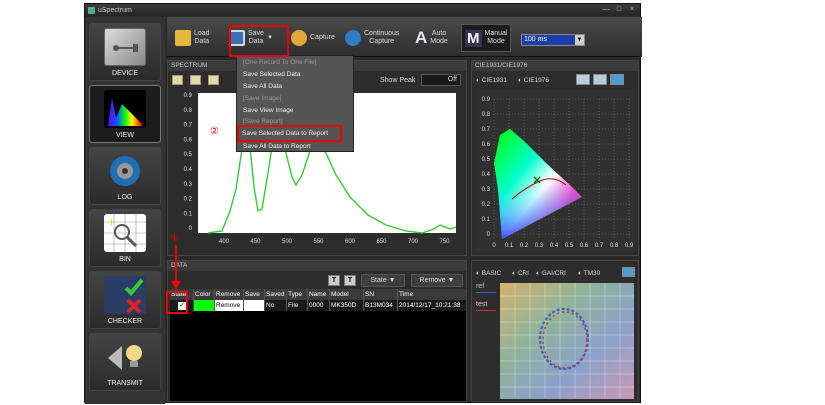 The height and width of the screenshot is (405, 825). I want to click on sidebar-item-checker: CHECKER, so click(125, 300).